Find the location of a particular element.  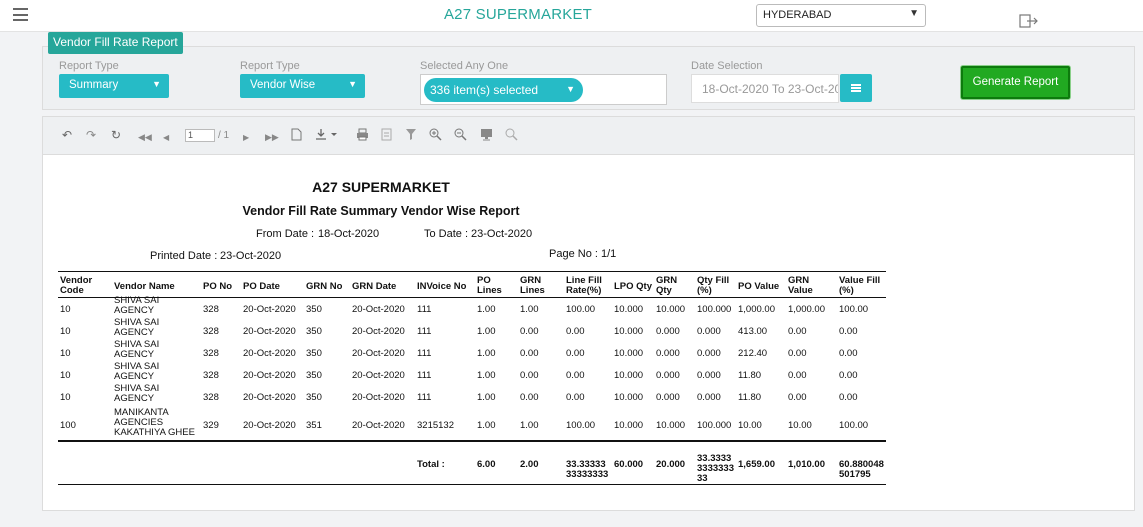

cell-po-value: 1,000.00 is located at coordinates (756, 309).